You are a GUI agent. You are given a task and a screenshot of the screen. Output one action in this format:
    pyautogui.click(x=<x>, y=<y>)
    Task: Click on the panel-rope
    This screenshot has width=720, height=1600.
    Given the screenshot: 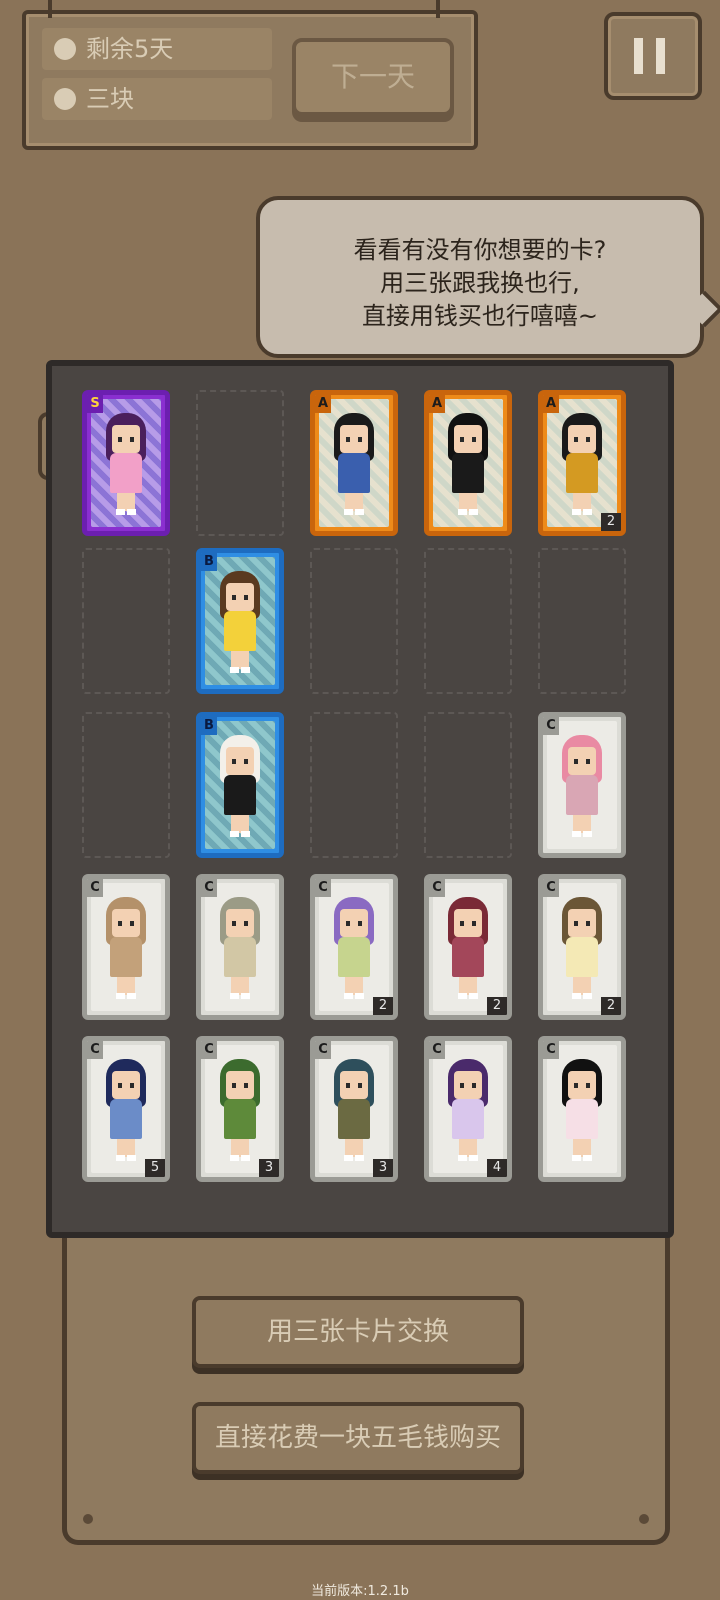 What is the action you would take?
    pyautogui.click(x=50, y=9)
    